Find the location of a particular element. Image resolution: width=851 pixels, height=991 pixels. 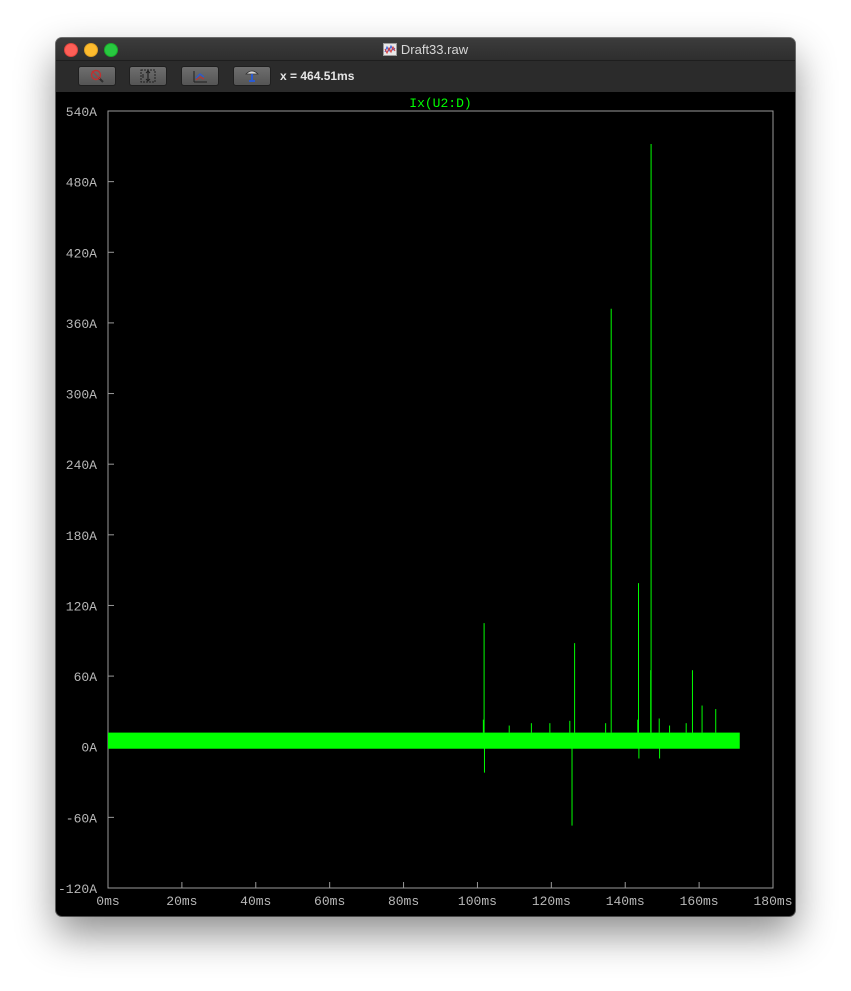

y-tick-label: 180A is located at coordinates (81, 536).